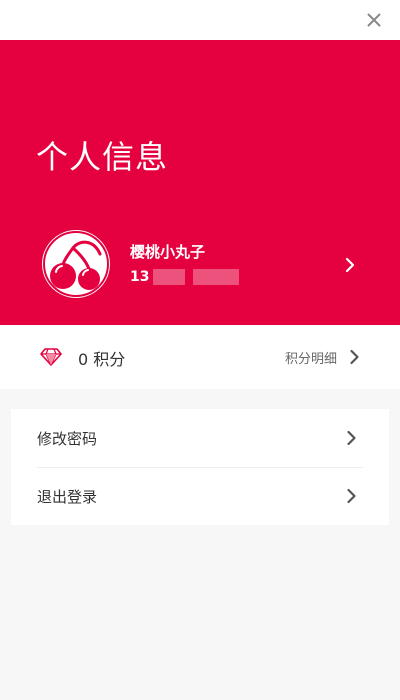  I want to click on avatar, so click(76, 264).